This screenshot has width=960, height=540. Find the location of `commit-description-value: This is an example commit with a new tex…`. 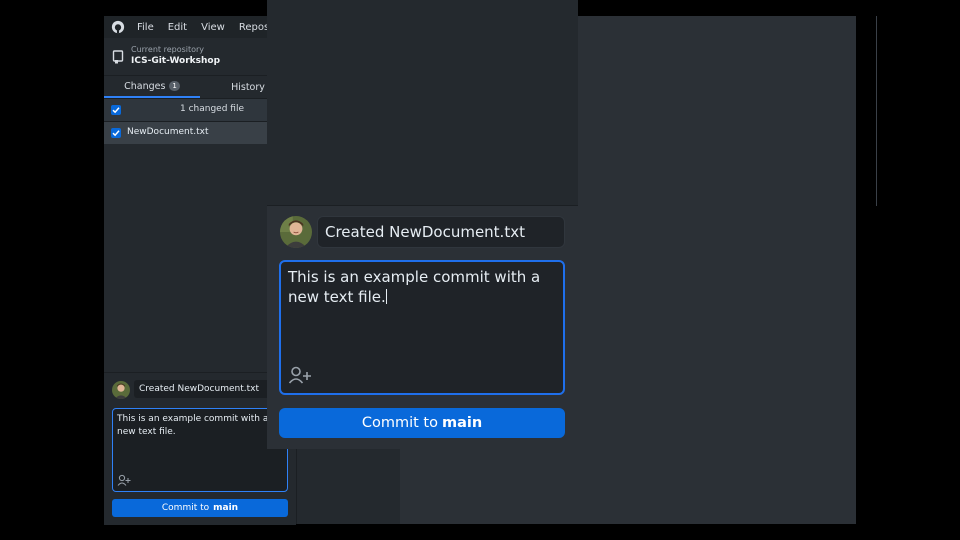

commit-description-value: This is an example commit with a new tex… is located at coordinates (414, 287).